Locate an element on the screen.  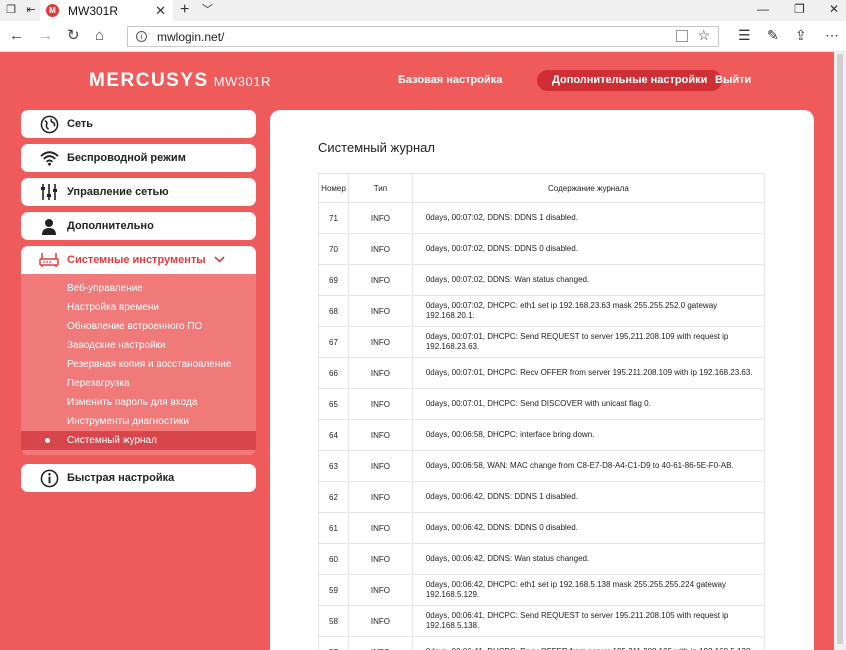
info-icon is located at coordinates (49, 478).